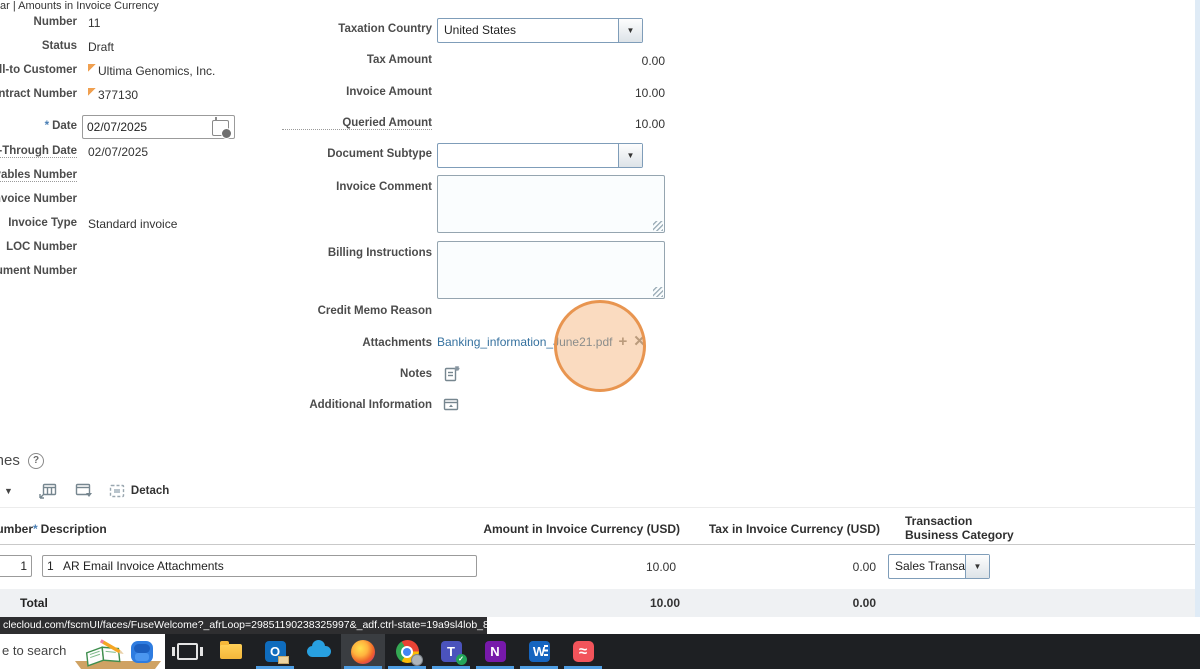 This screenshot has width=1200, height=669. Describe the element at coordinates (480, 30) in the screenshot. I see `taxation-country-value: United States` at that location.